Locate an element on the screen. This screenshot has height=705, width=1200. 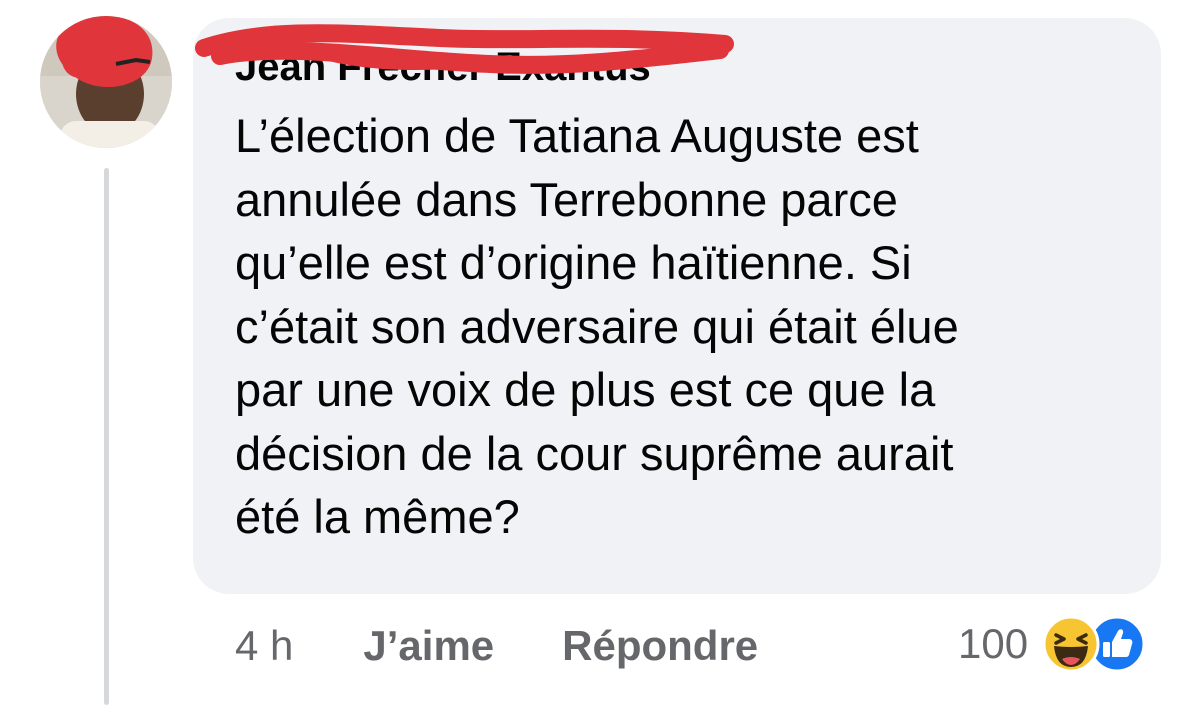
comment-line: c’était son adversaire qui était élue is located at coordinates (597, 326).